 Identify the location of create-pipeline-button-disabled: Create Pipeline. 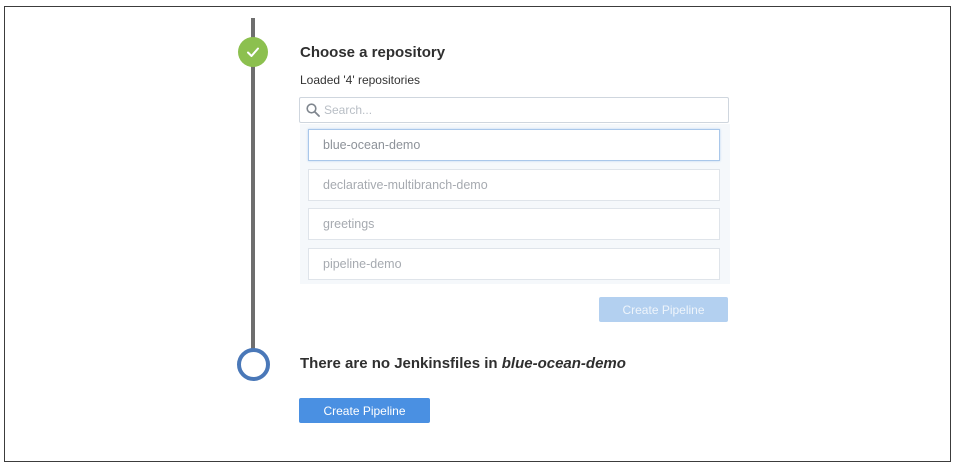
(663, 309).